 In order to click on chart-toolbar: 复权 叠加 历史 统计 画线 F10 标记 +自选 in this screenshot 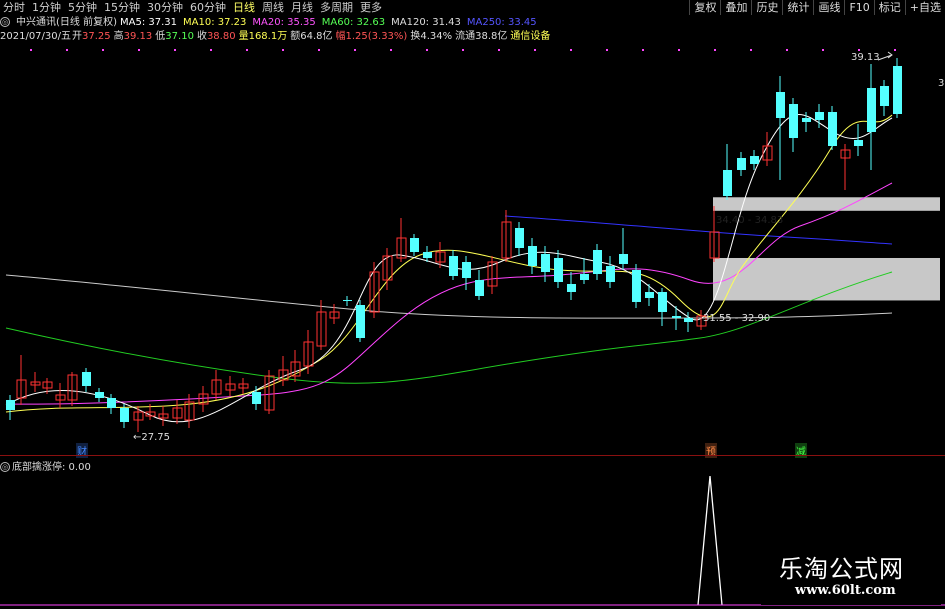, I will do `click(817, 7)`.